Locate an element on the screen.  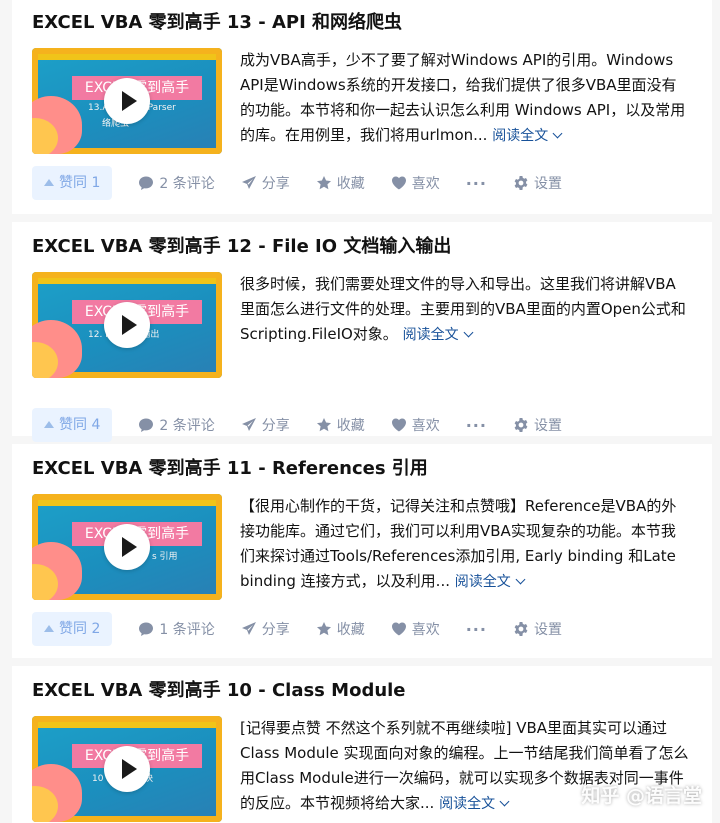
action-bar: 赞同 1 2 条评论 分享 收藏 喜欢 ··· 设置 is located at coordinates (362, 183).